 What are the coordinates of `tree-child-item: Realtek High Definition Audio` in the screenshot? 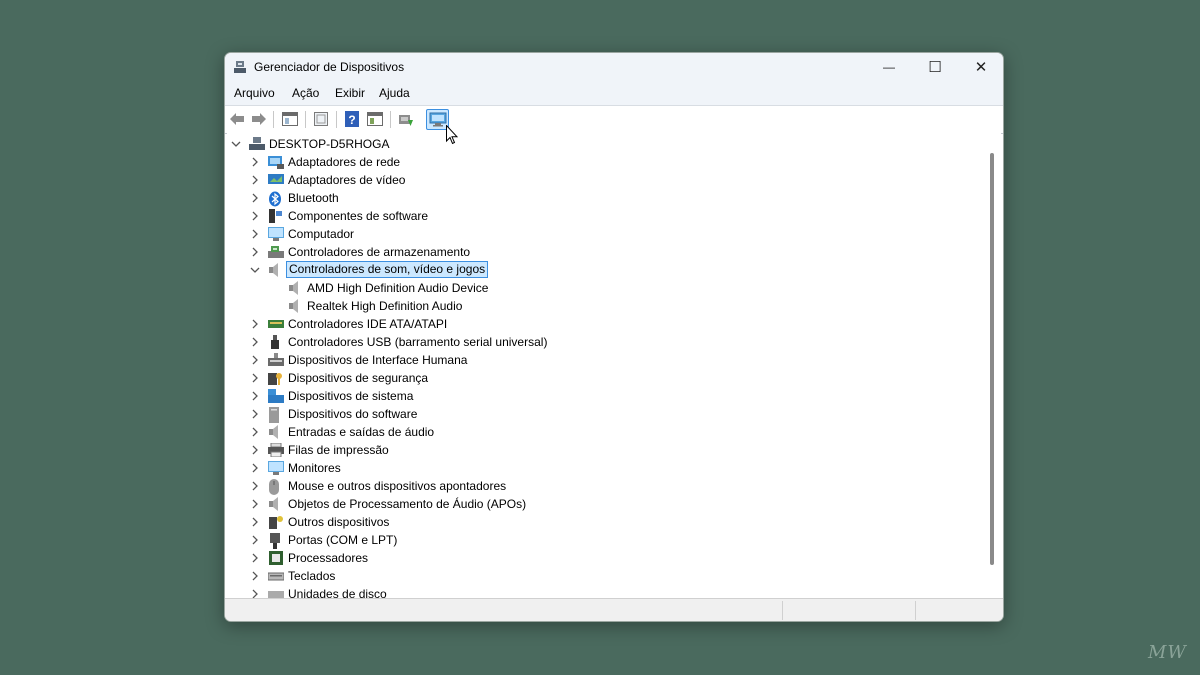 It's located at (597, 306).